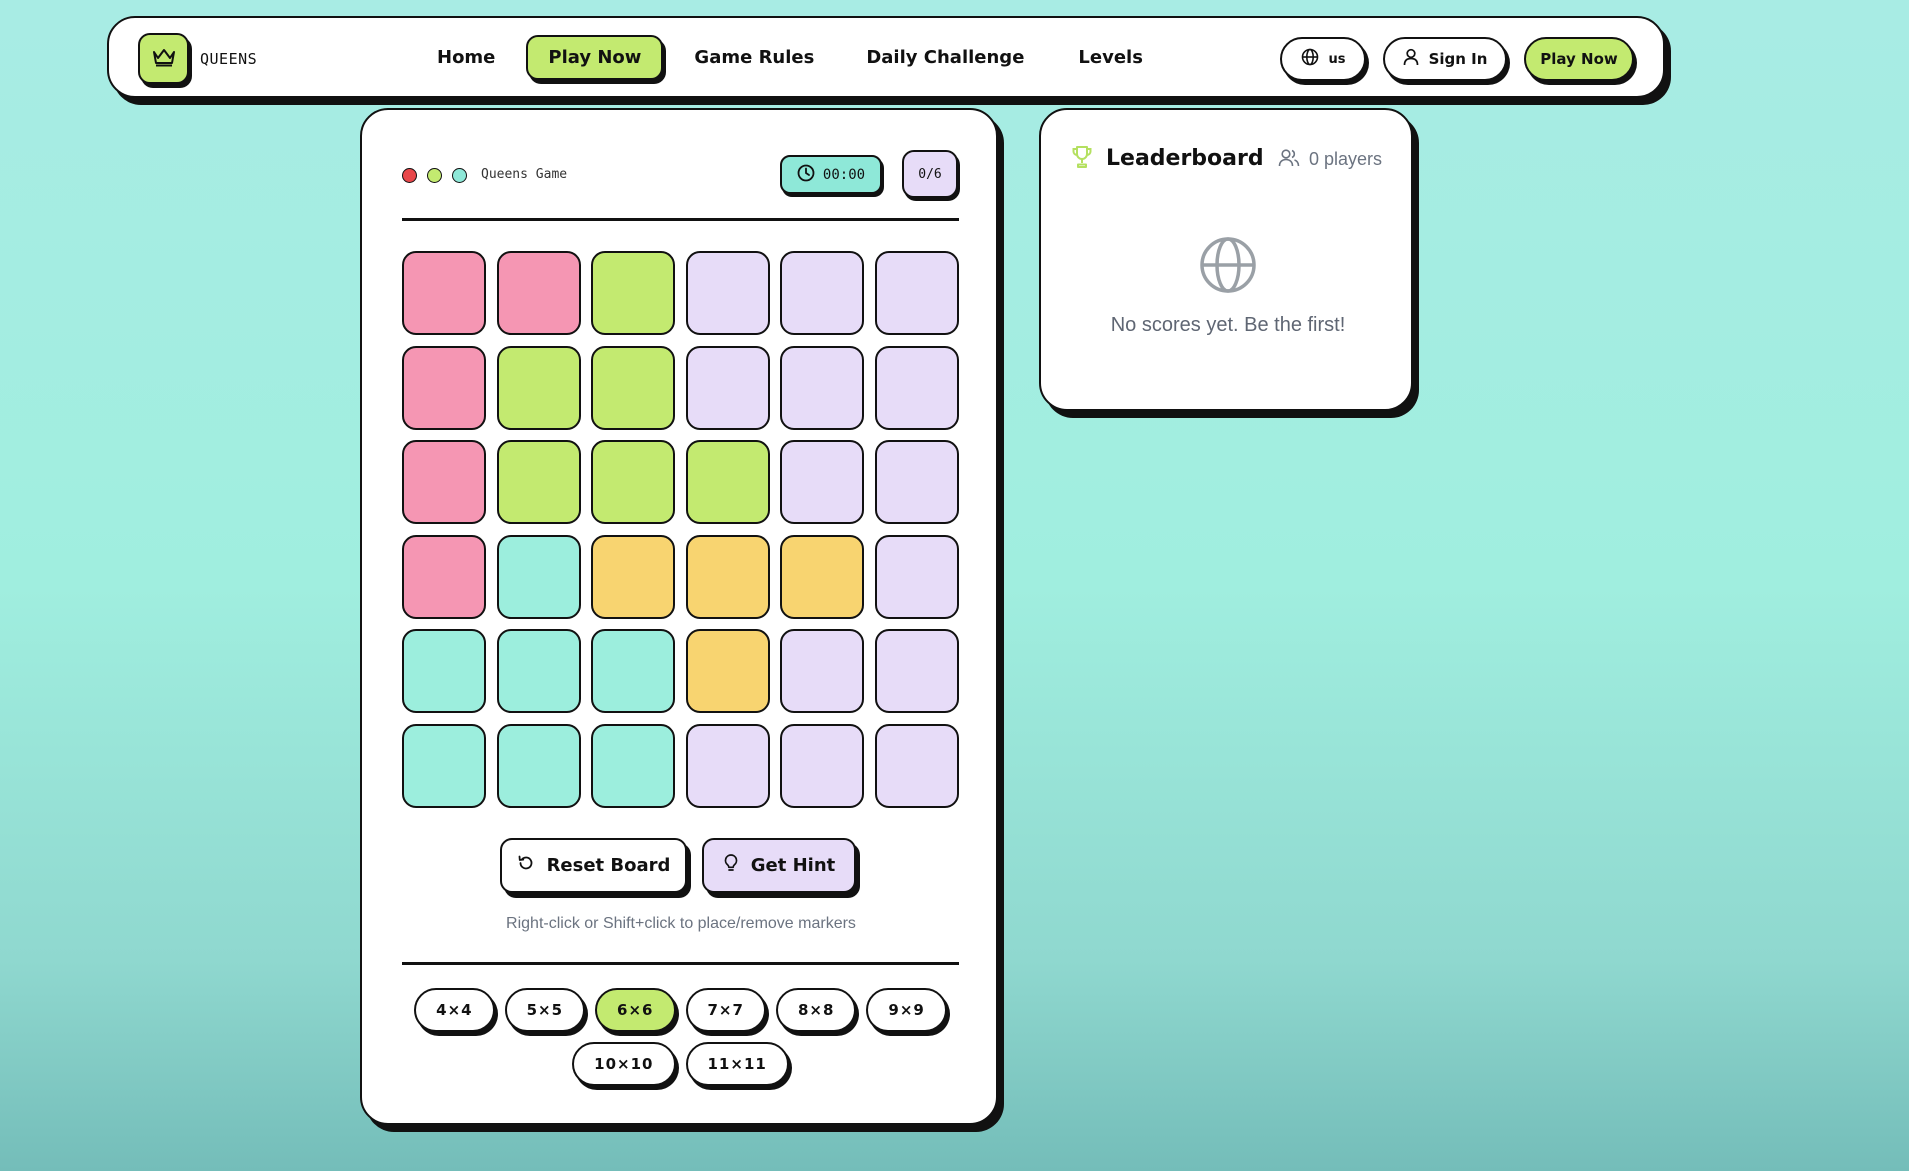  I want to click on user-icon, so click(1411, 59).